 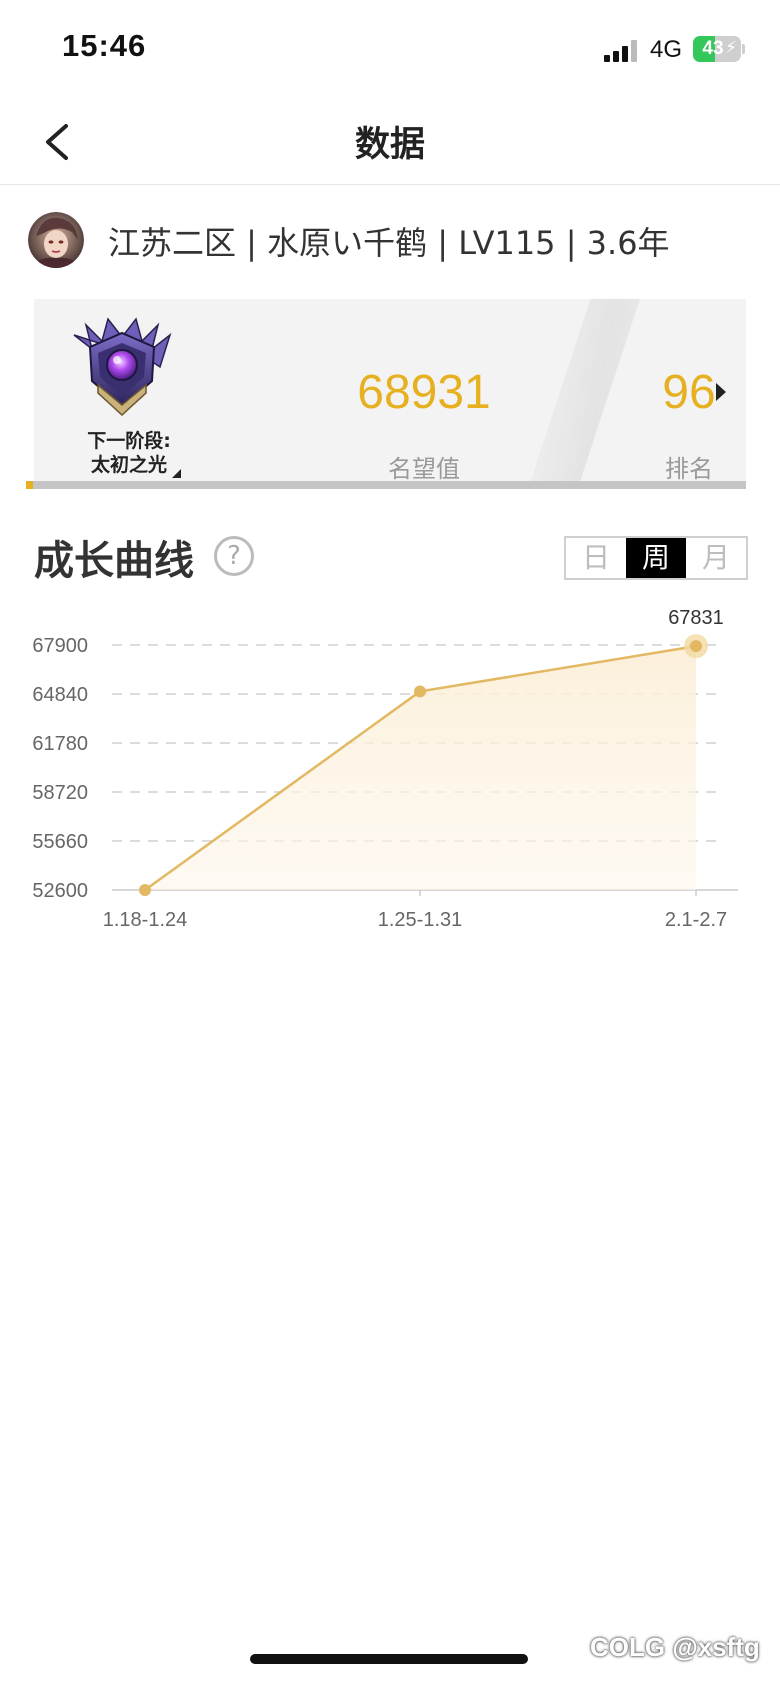 I want to click on next-stage: 下一阶段: 太初之光, so click(x=129, y=453).